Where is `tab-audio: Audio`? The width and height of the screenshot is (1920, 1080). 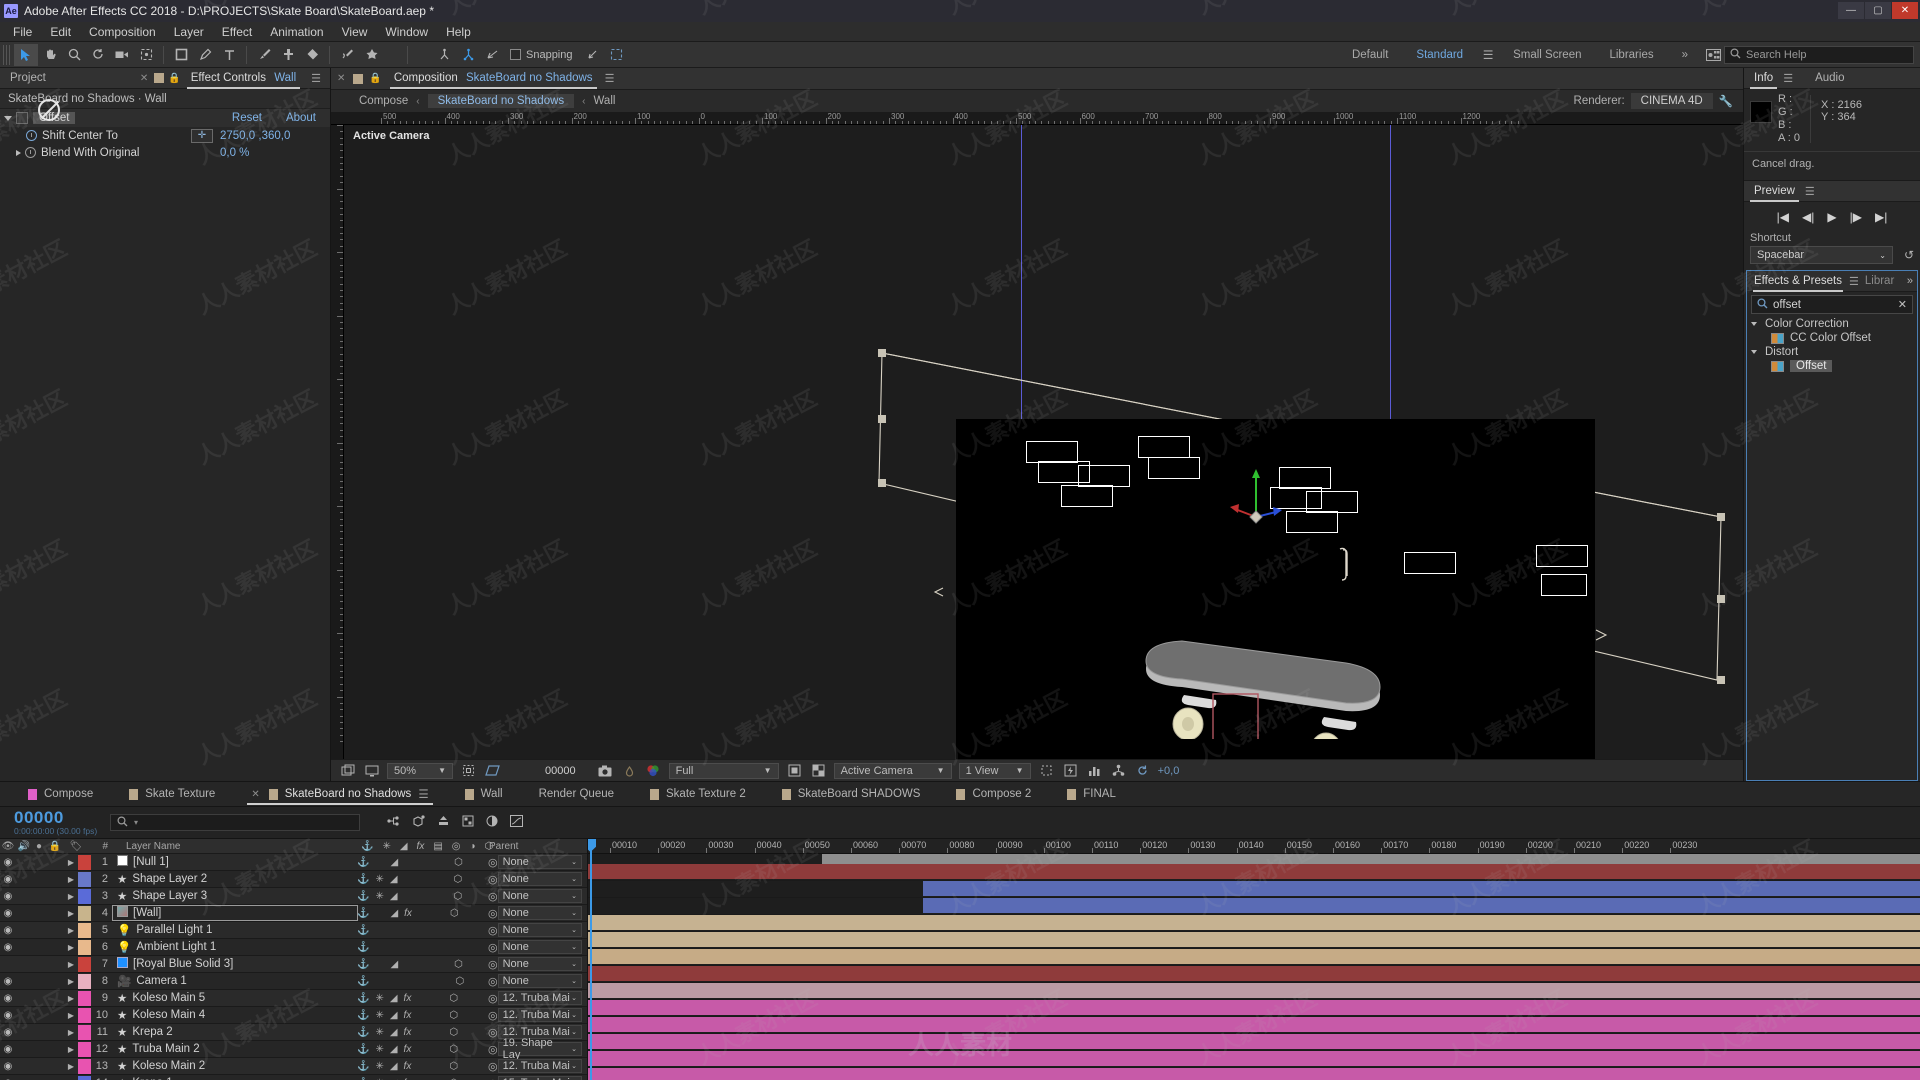 tab-audio: Audio is located at coordinates (1829, 78).